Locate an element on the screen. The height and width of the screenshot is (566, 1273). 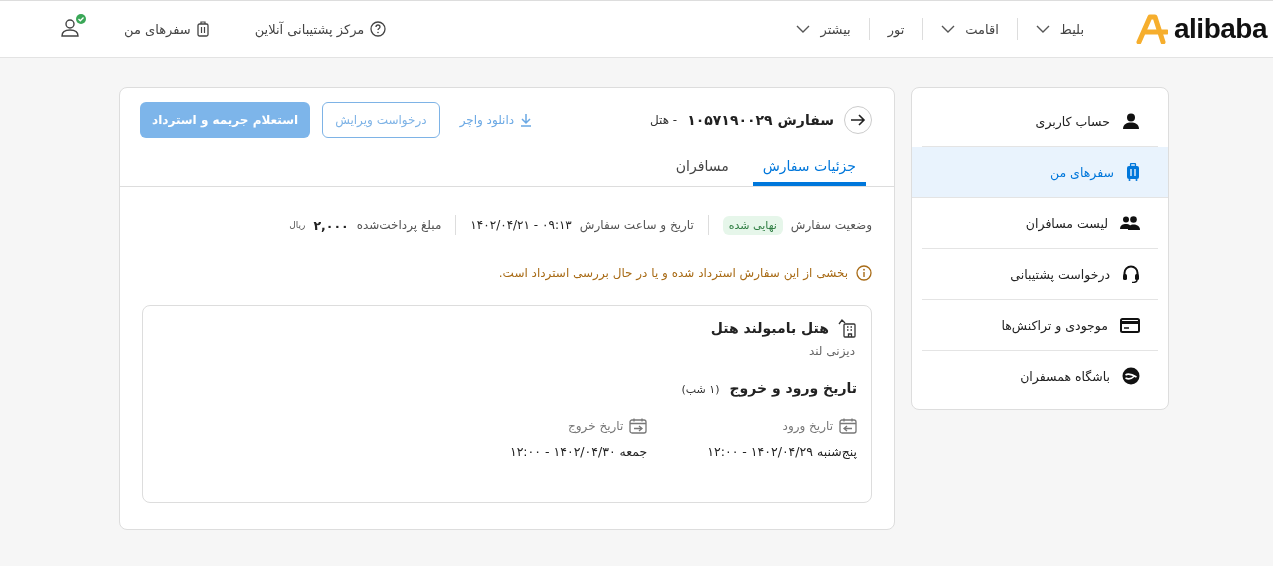
checkin-label: تاریخ ورود is located at coordinates (807, 426).